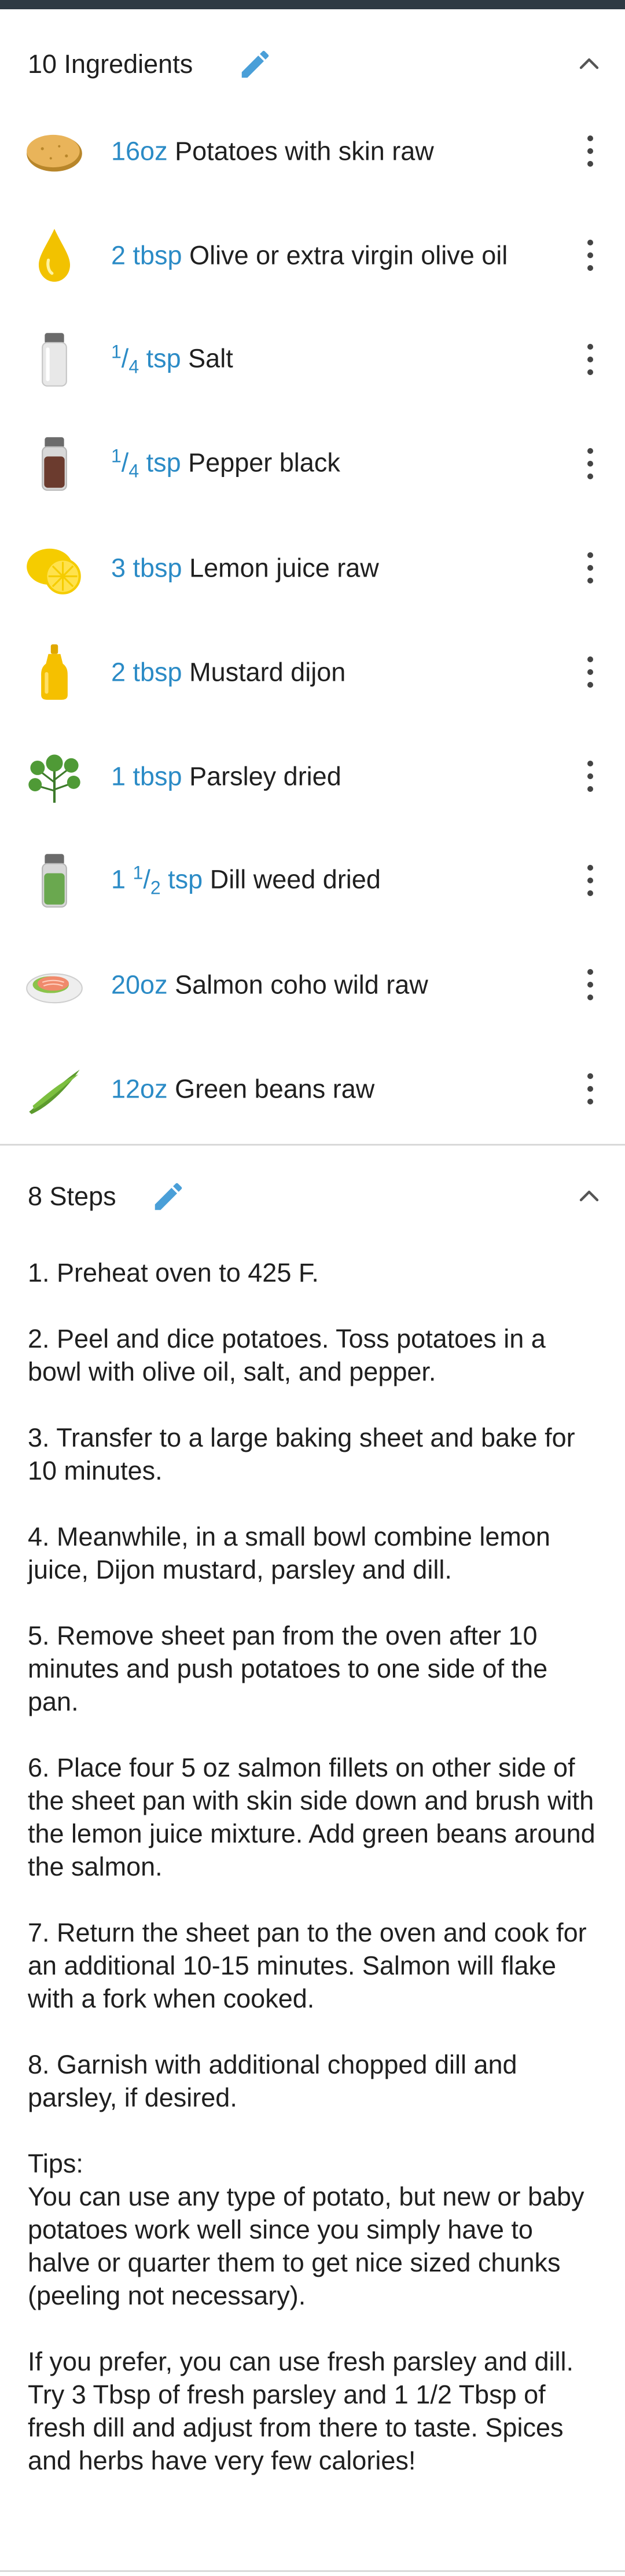 The width and height of the screenshot is (625, 2576). What do you see at coordinates (589, 64) in the screenshot?
I see `collapse-ingredients-icon` at bounding box center [589, 64].